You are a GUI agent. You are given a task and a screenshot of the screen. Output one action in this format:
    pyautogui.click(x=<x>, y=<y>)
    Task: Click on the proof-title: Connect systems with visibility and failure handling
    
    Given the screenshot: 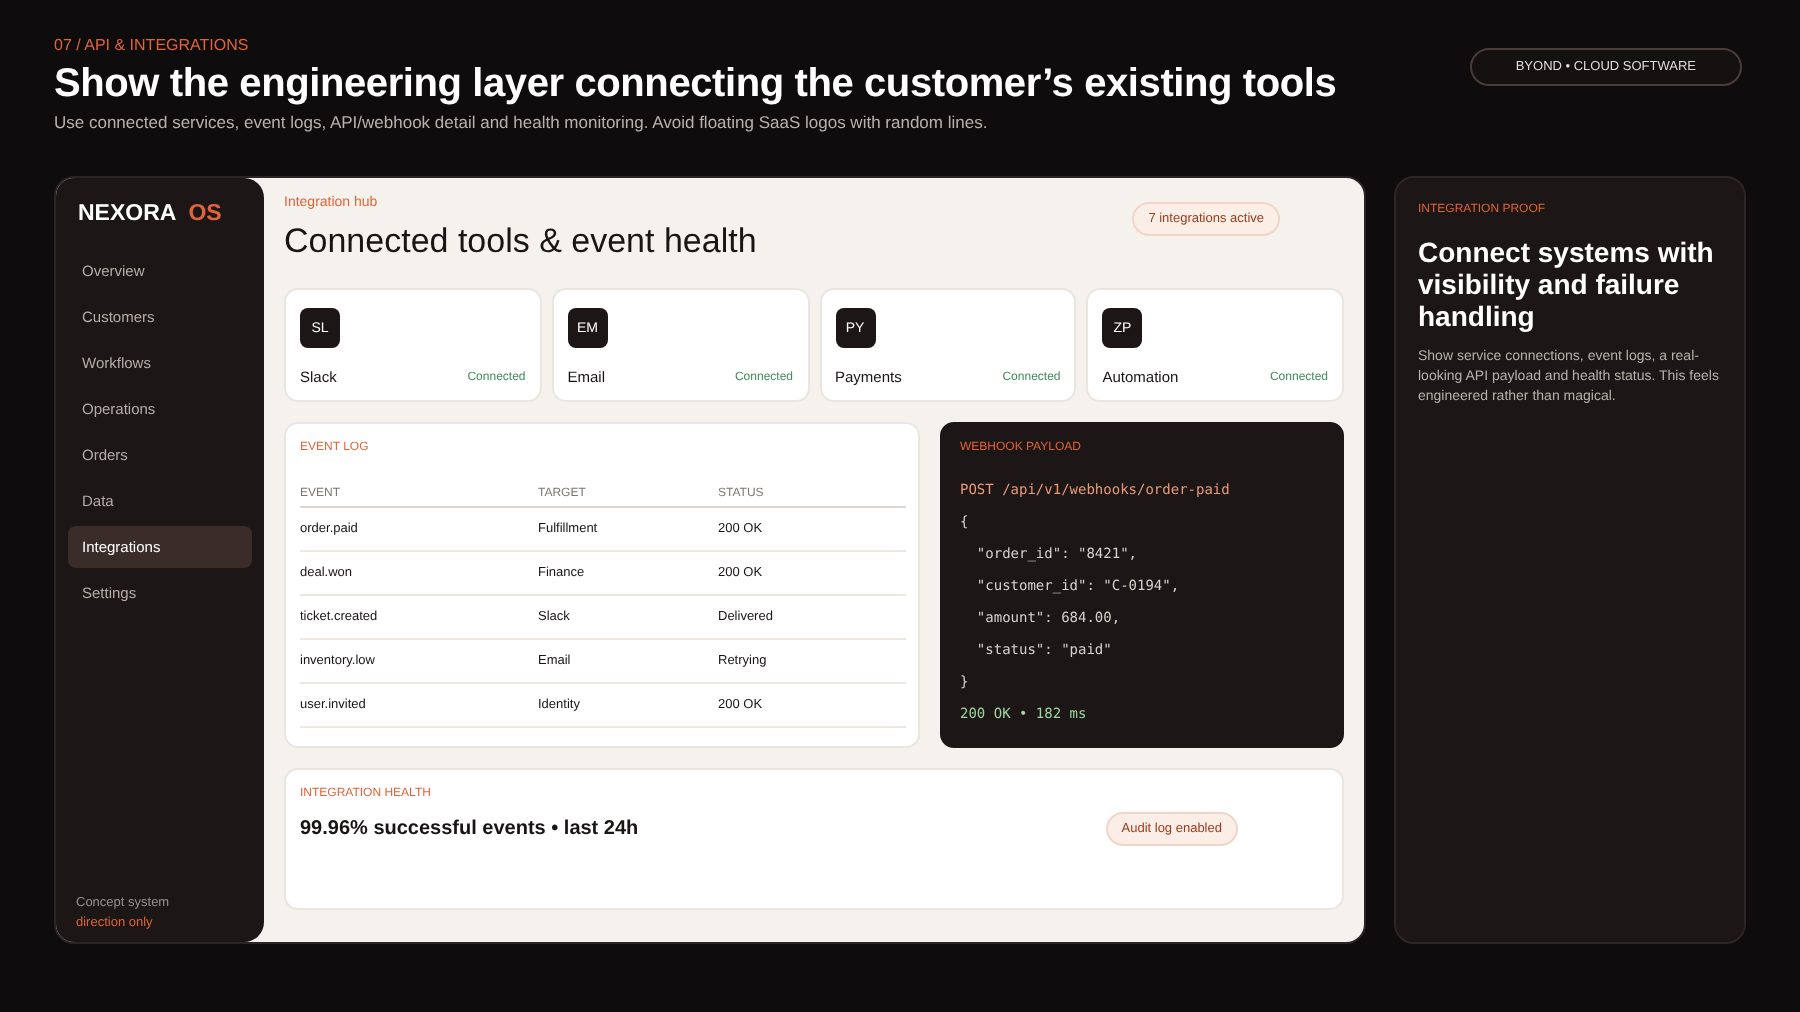 What is the action you would take?
    pyautogui.click(x=1567, y=284)
    